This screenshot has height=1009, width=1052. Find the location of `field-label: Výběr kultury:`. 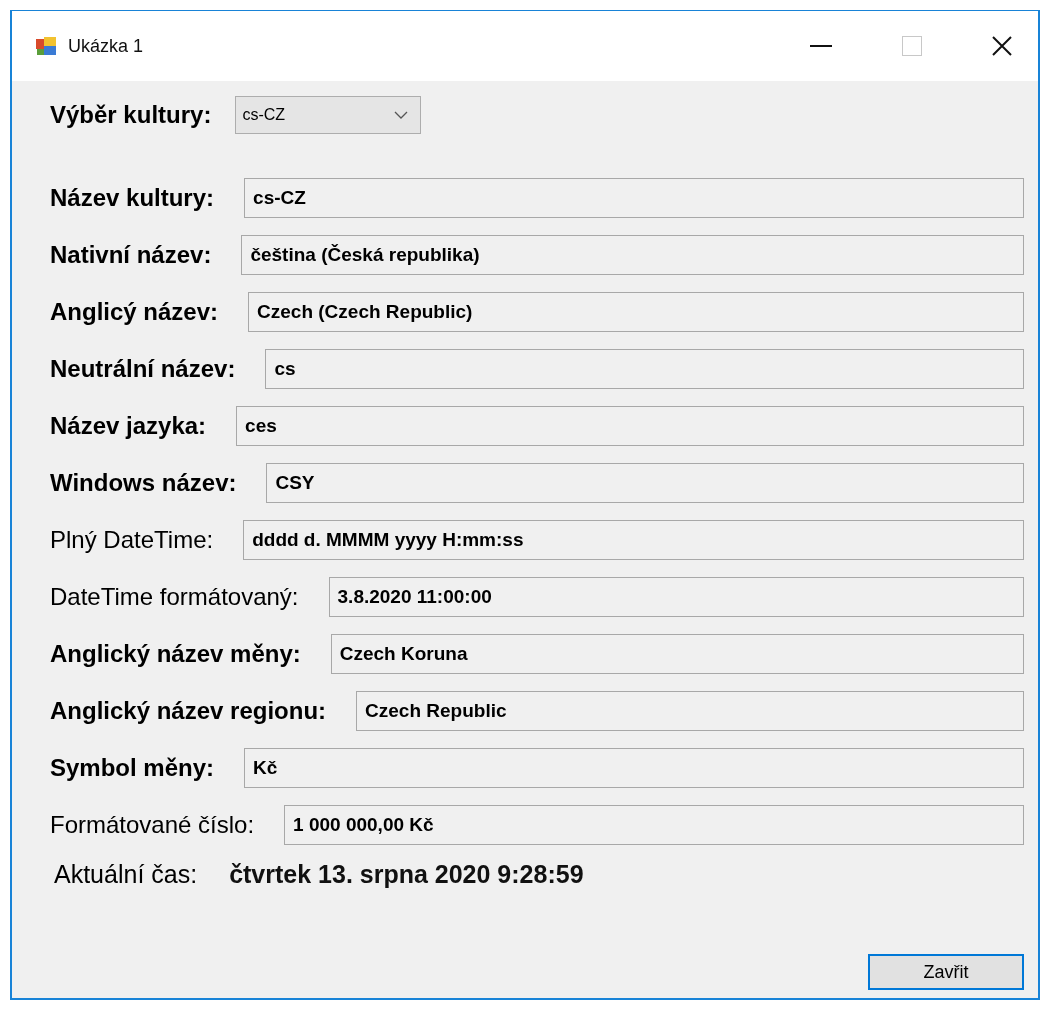

field-label: Výběr kultury: is located at coordinates (131, 115).